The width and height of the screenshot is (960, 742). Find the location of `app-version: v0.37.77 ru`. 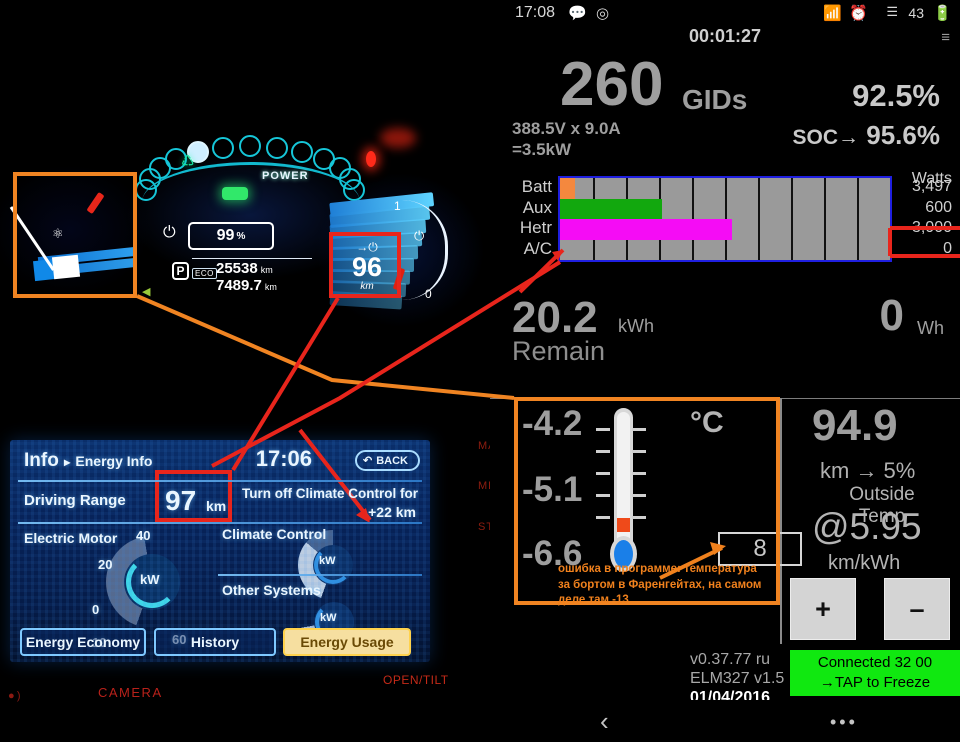

app-version: v0.37.77 ru is located at coordinates (730, 659).